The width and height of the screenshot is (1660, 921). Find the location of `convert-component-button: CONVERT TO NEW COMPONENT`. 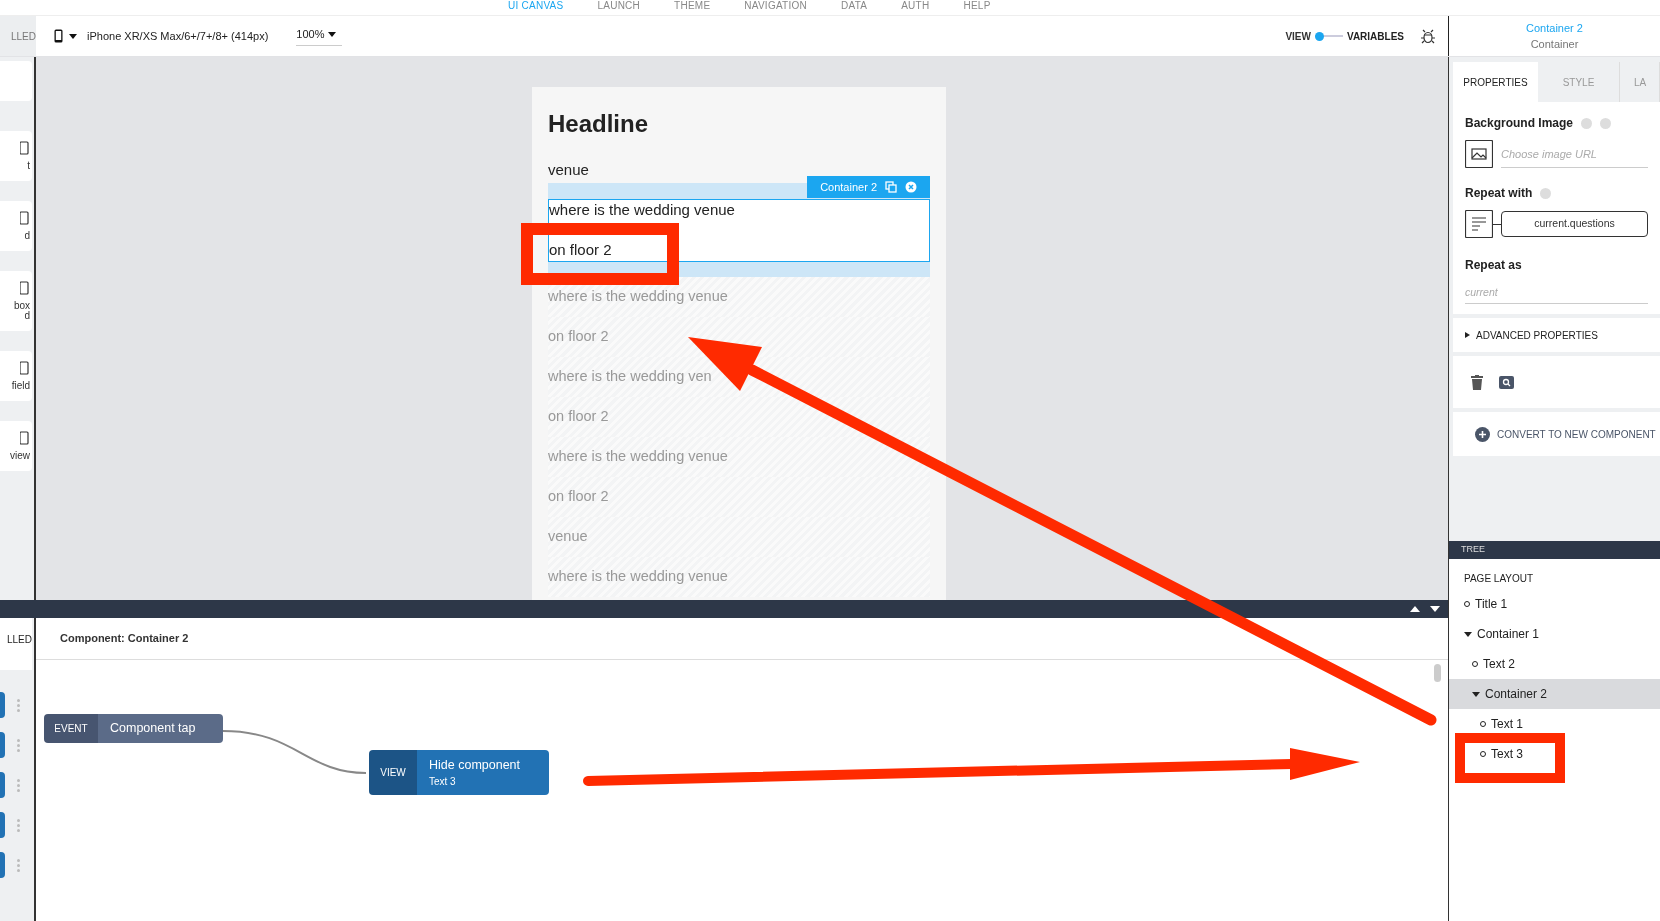

convert-component-button: CONVERT TO NEW COMPONENT is located at coordinates (1556, 434).